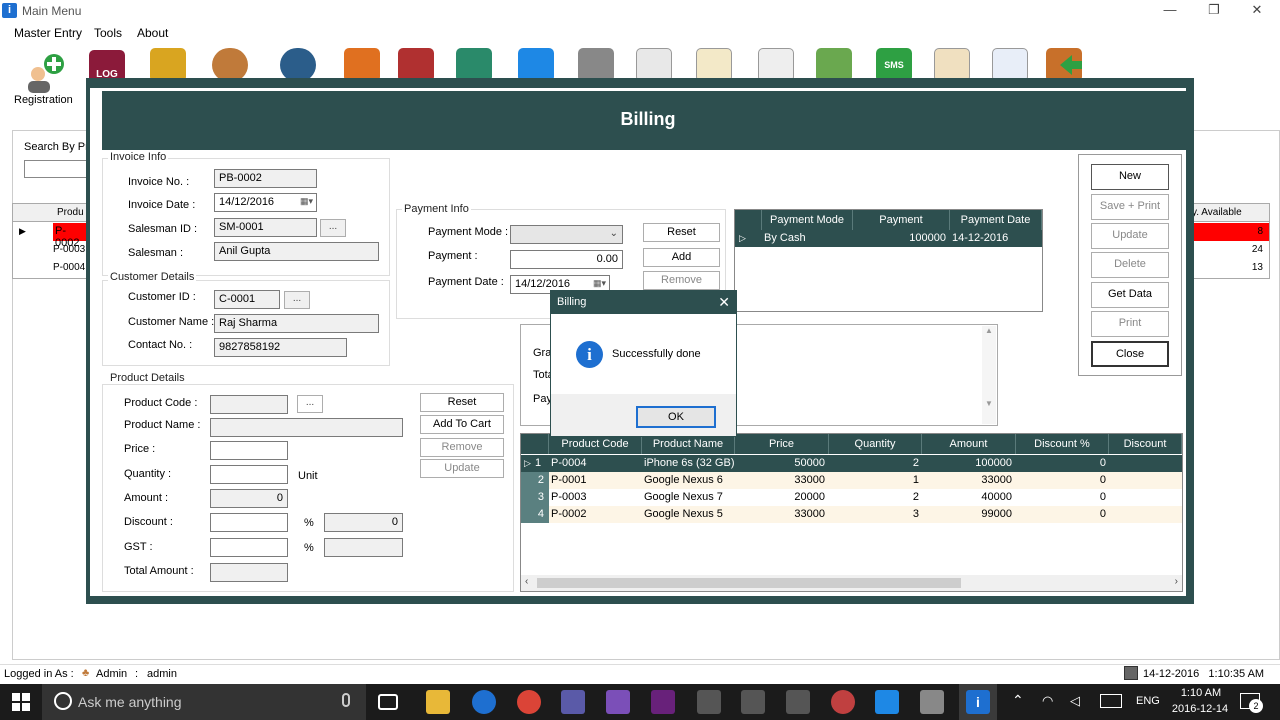 Image resolution: width=1280 pixels, height=720 pixels. Describe the element at coordinates (249, 522) in the screenshot. I see `discount-pct-input` at that location.